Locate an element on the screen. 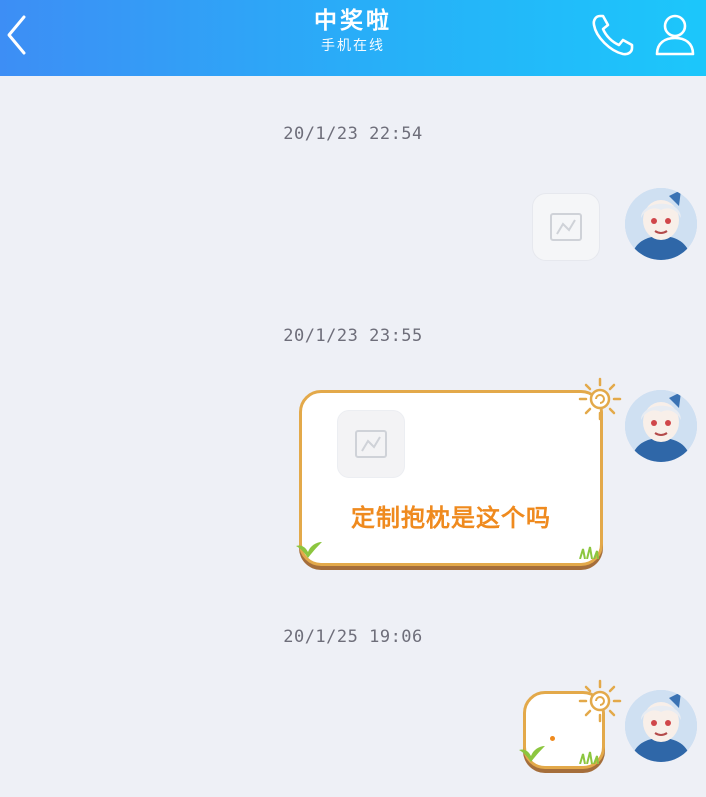 Image resolution: width=706 pixels, height=797 pixels. online-status: 手机在线 is located at coordinates (353, 46).